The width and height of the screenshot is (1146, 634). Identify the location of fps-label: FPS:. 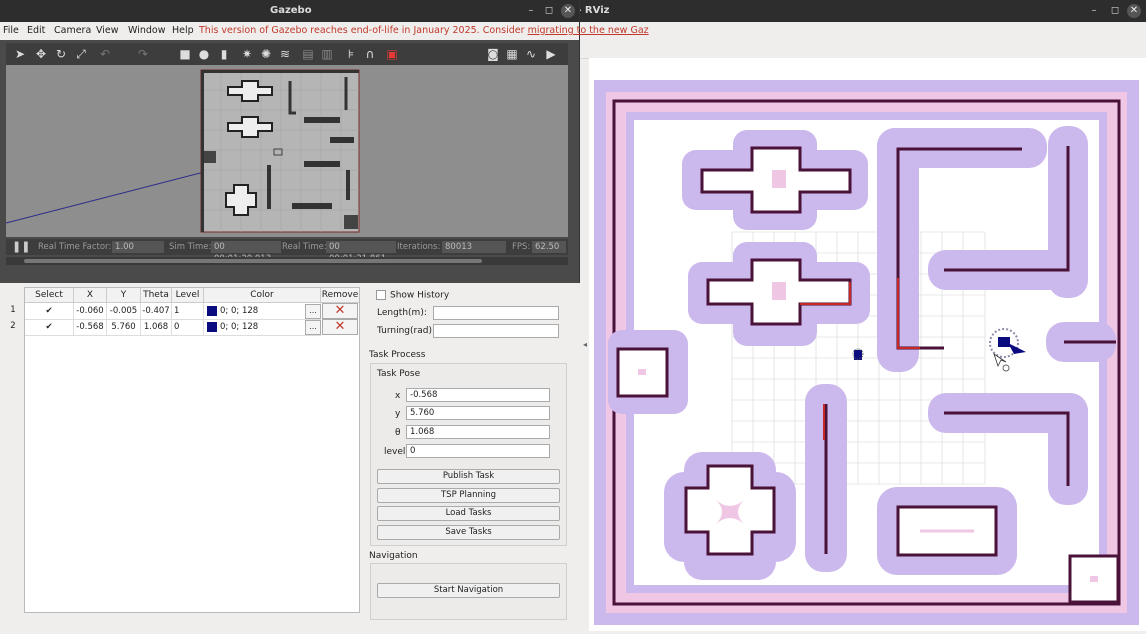
(521, 247).